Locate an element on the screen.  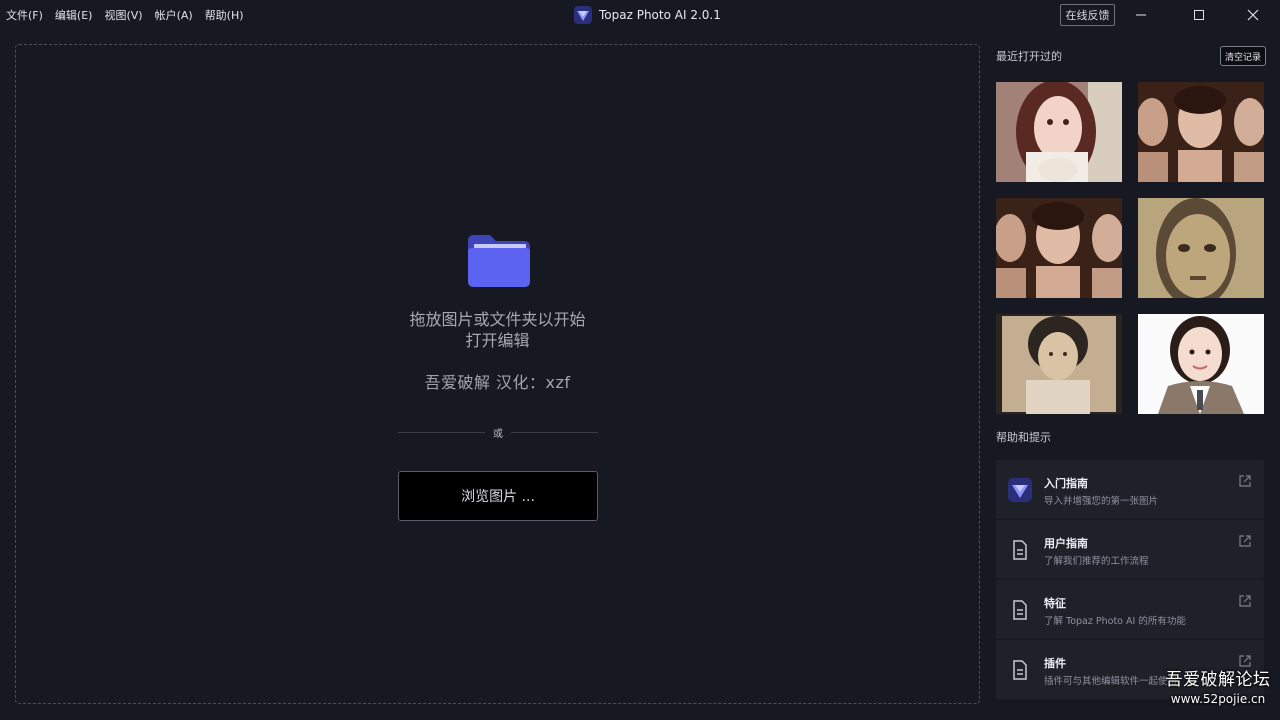
help-card-title: 入门指南 is located at coordinates (1066, 483).